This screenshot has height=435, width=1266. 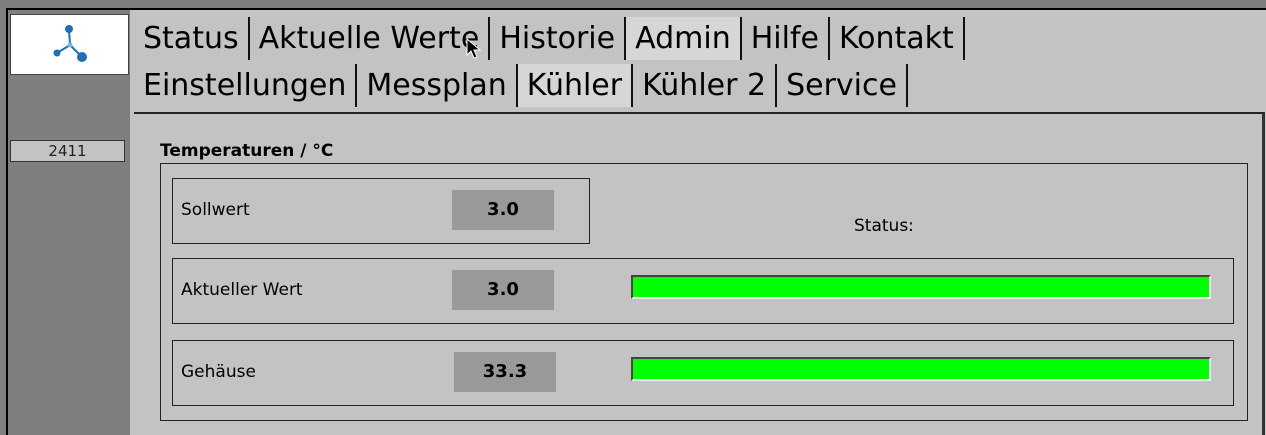 I want to click on logo, so click(x=69, y=44).